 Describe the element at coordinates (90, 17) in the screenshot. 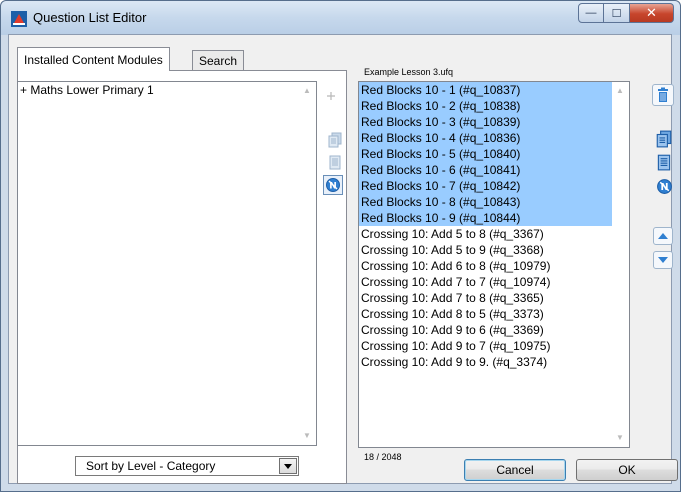

I see `window-title: Question List Editor` at that location.